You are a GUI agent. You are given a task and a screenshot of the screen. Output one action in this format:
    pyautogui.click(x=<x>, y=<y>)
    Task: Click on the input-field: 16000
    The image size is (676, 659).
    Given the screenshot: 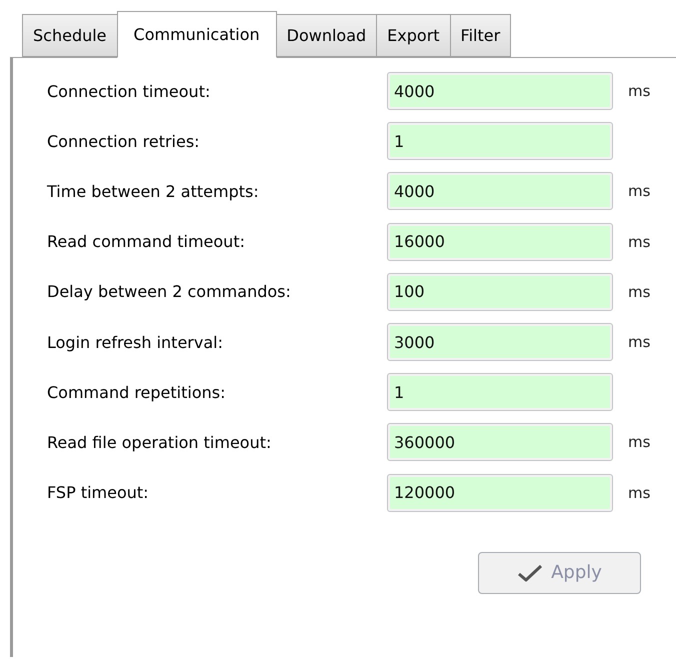 What is the action you would take?
    pyautogui.click(x=500, y=241)
    